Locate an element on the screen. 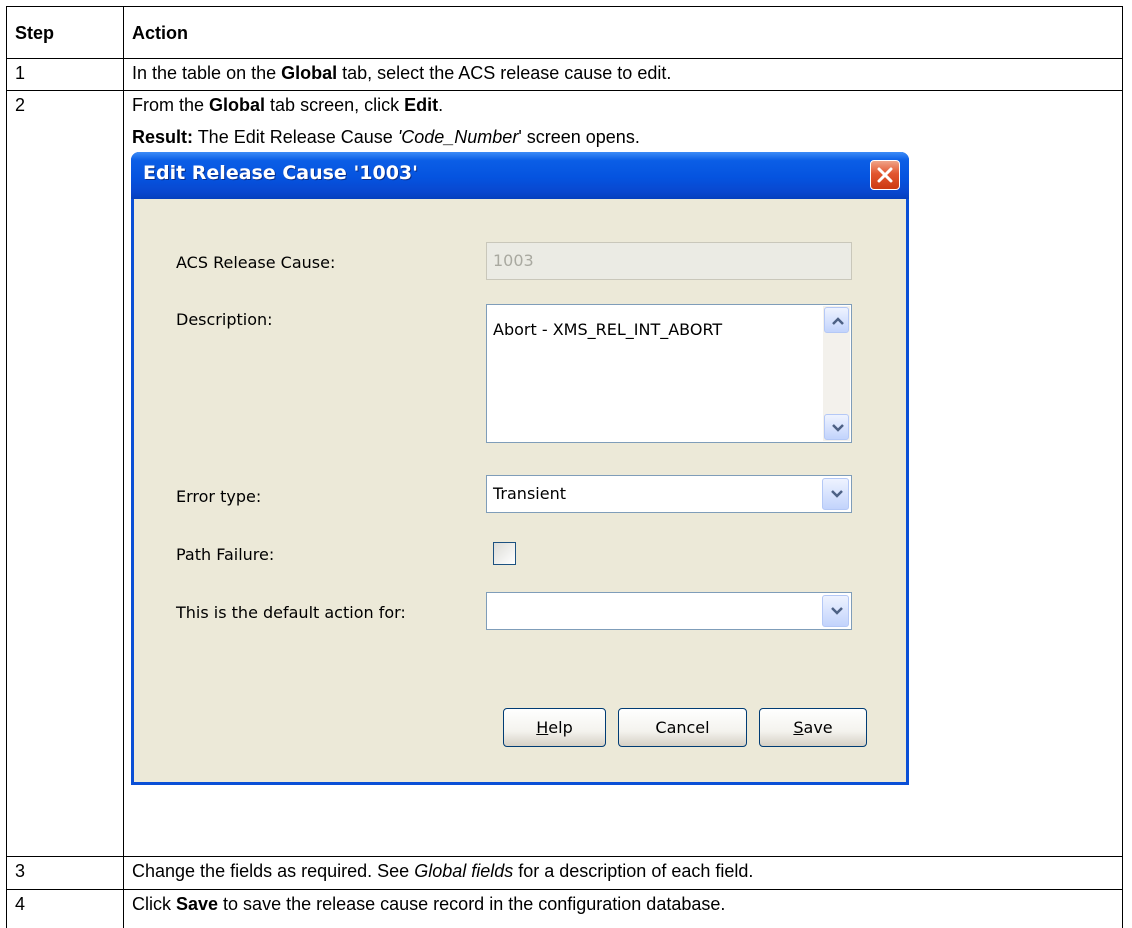  save-button: Save is located at coordinates (813, 728).